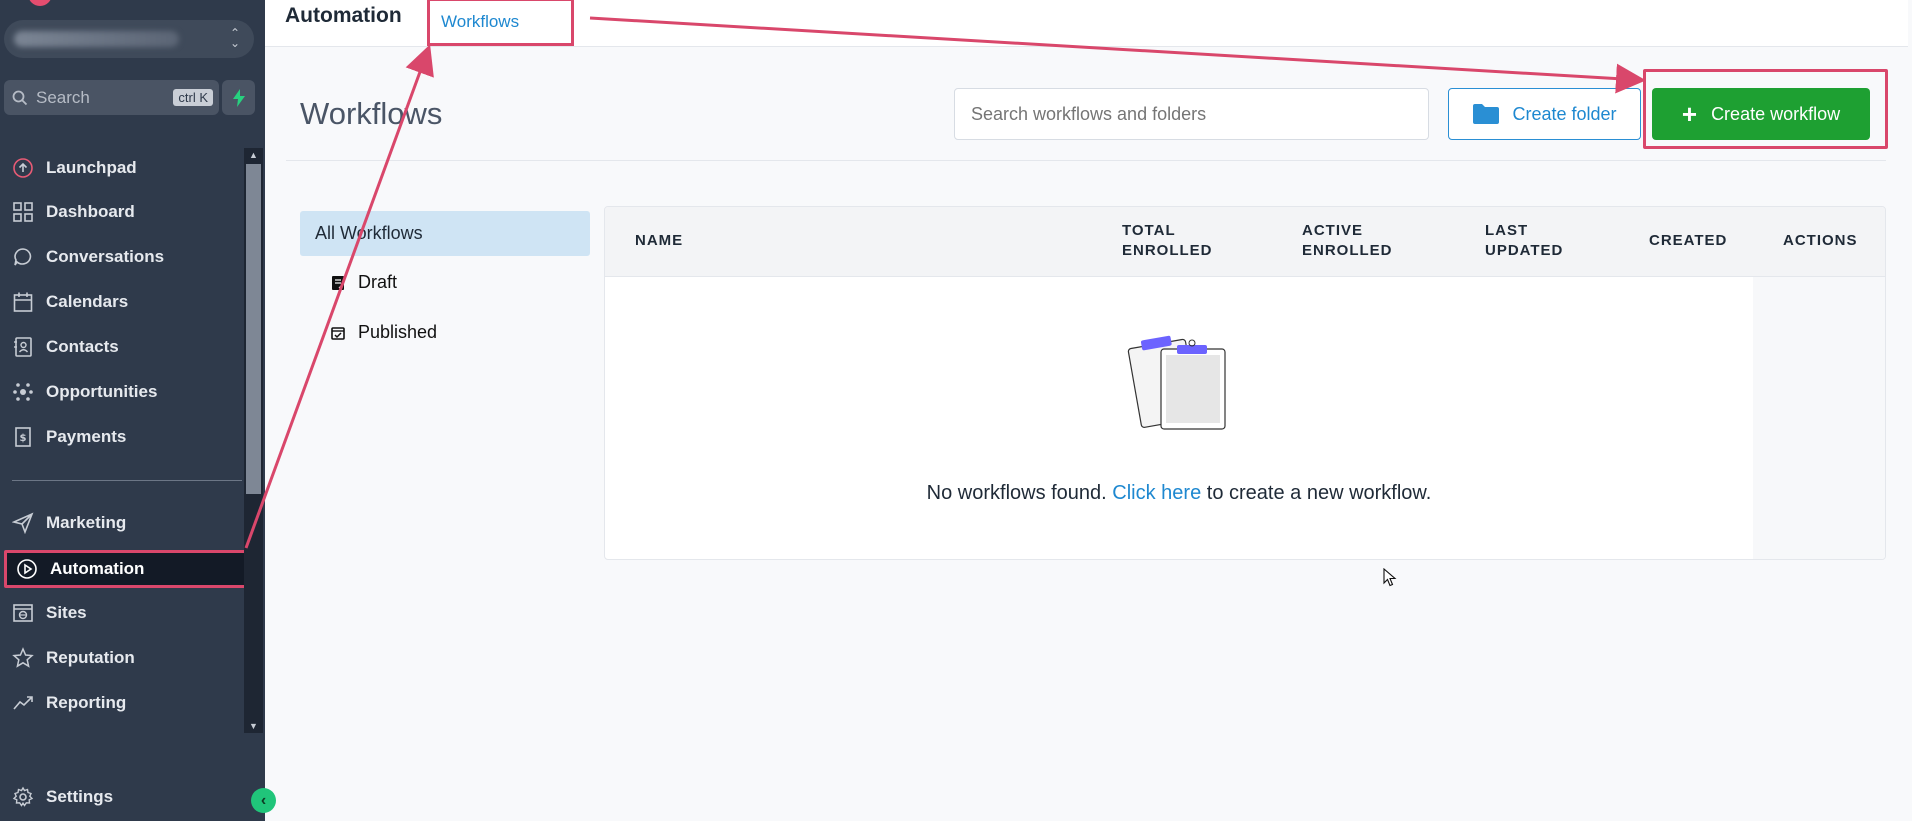 Image resolution: width=1912 pixels, height=821 pixels. I want to click on filter-published-label: Published, so click(398, 332).